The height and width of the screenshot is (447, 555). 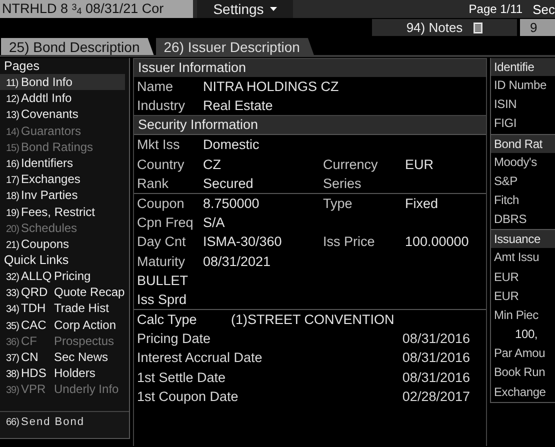 I want to click on field-value: NITRA HOLDINGS CZ, so click(x=271, y=87).